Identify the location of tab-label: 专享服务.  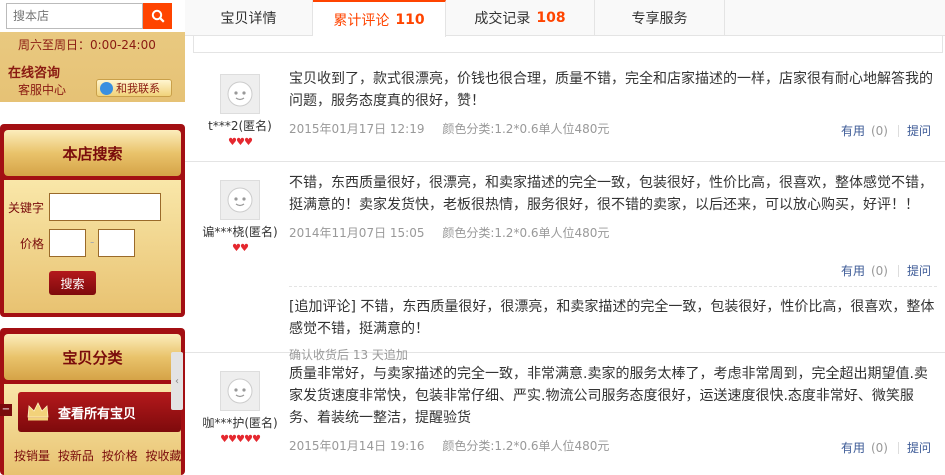
(659, 19).